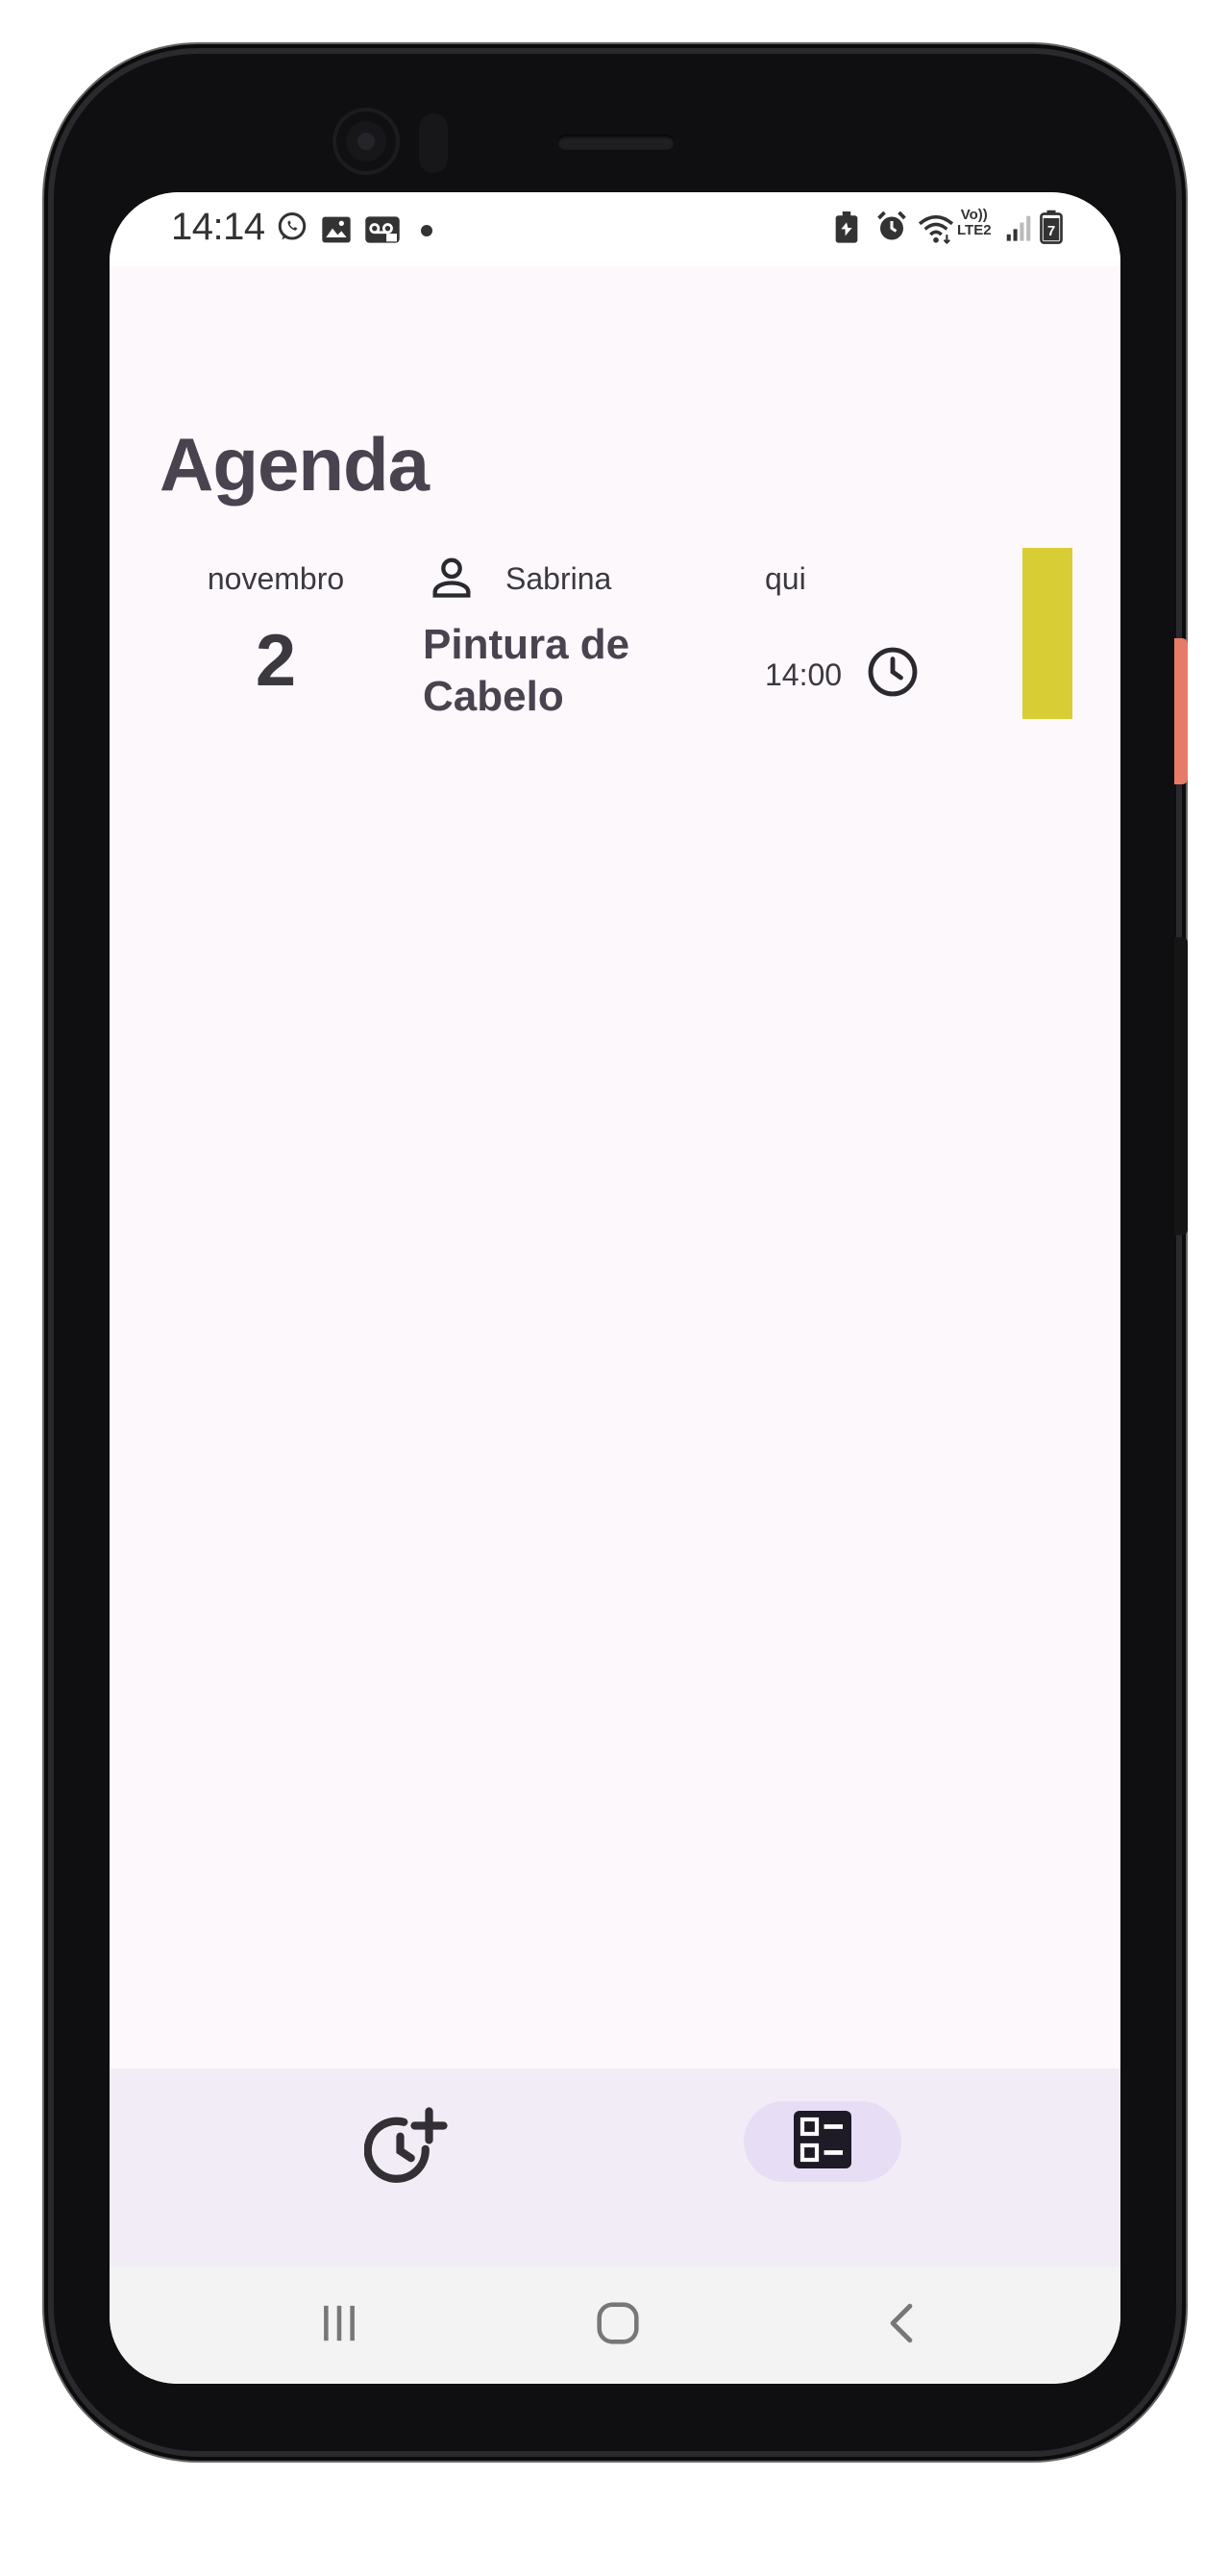 This screenshot has height=2576, width=1230. Describe the element at coordinates (616, 142) in the screenshot. I see `earpiece-speaker` at that location.